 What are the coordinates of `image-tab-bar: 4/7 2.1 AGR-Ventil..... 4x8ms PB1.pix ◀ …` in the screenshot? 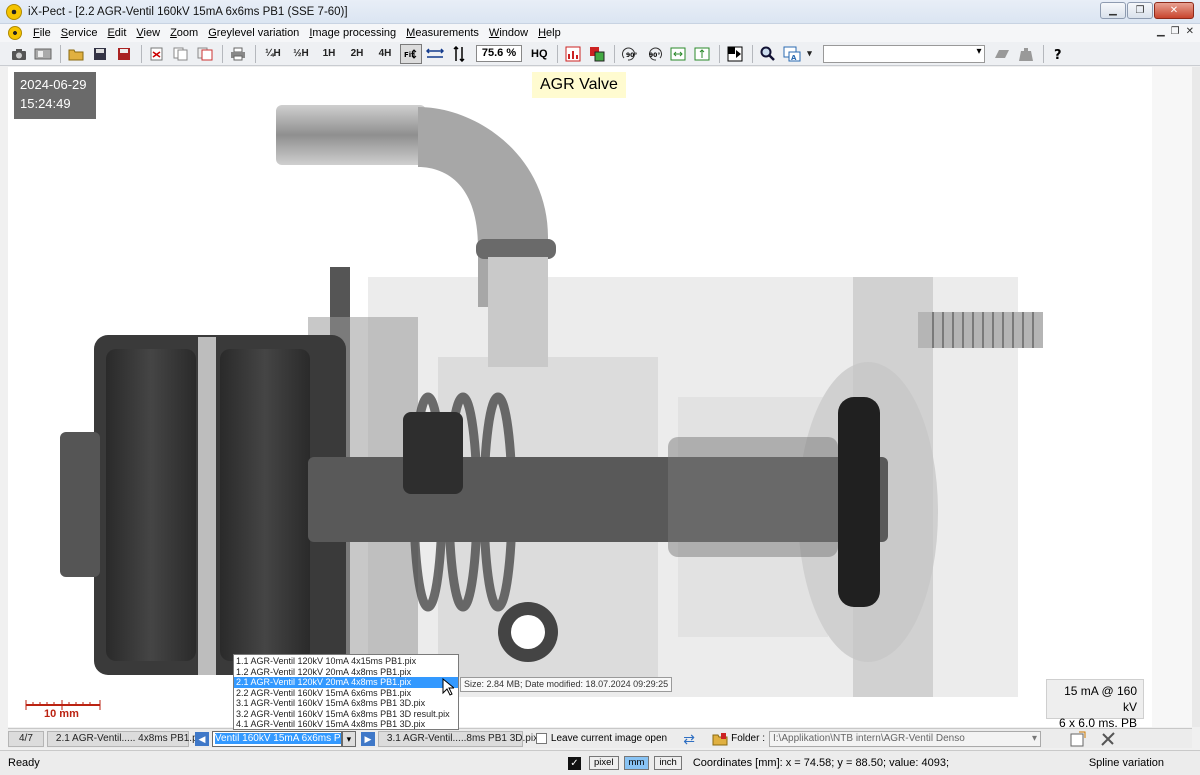 It's located at (600, 738).